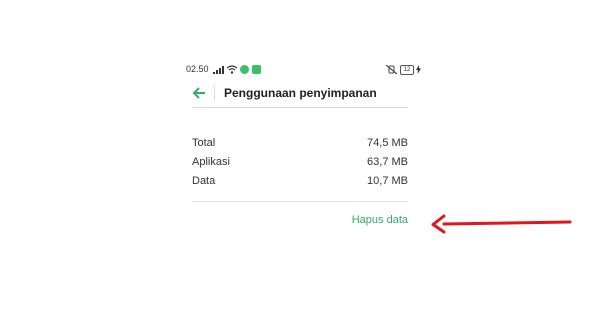 The width and height of the screenshot is (600, 315). Describe the element at coordinates (418, 69) in the screenshot. I see `charging-icon` at that location.